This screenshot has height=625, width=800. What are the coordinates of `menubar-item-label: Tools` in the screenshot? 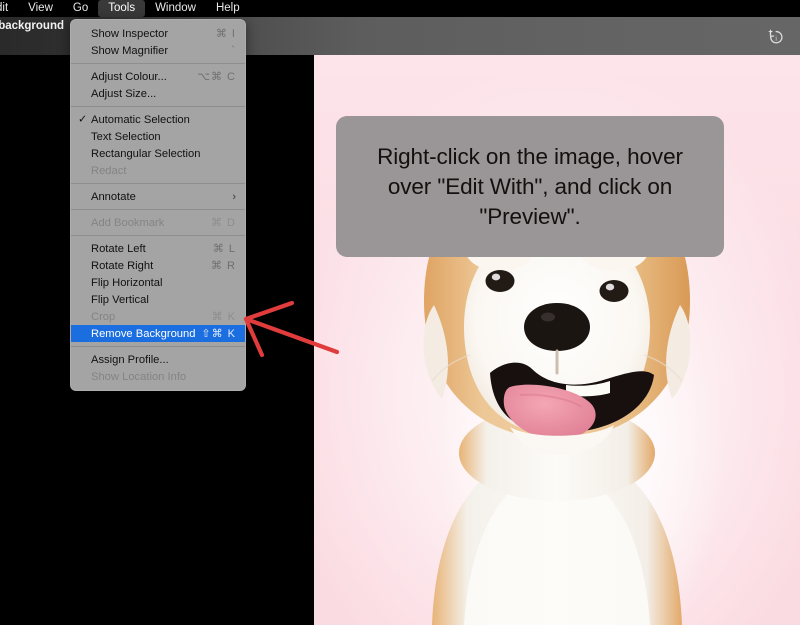 It's located at (122, 8).